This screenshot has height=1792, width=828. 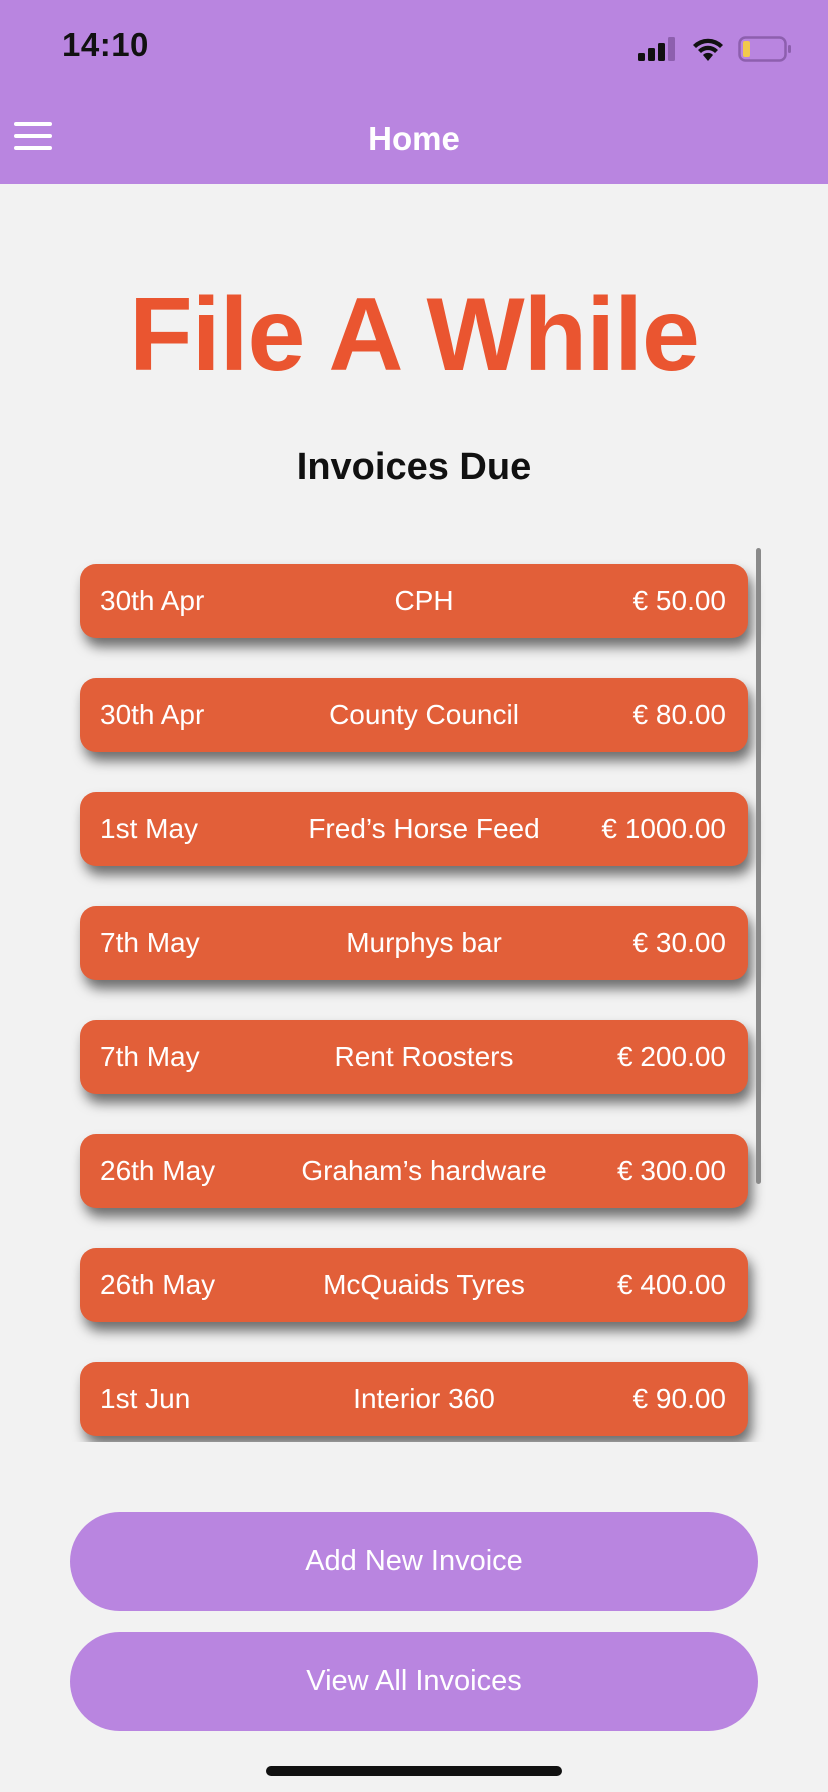 I want to click on invoice-amount: € 50.00, so click(x=679, y=600).